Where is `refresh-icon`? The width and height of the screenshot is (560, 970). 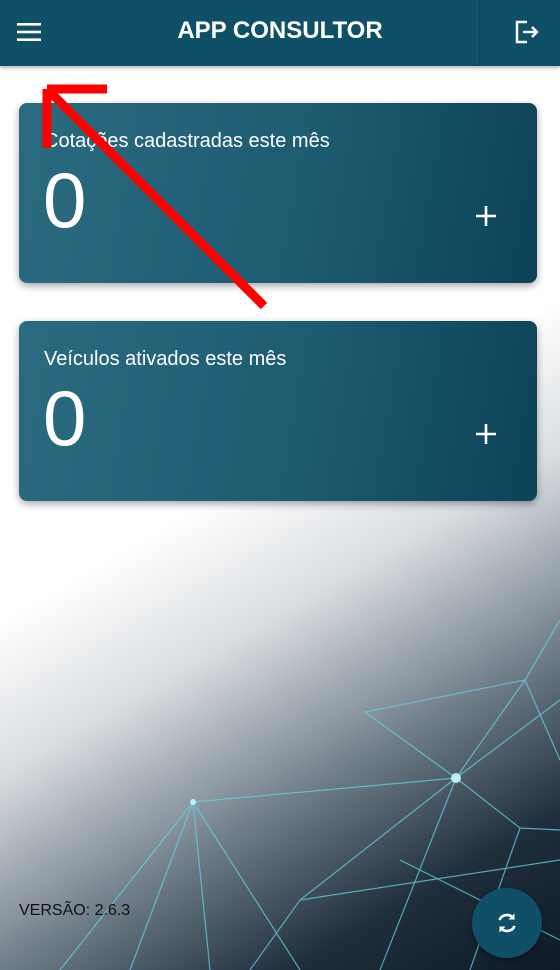 refresh-icon is located at coordinates (507, 923).